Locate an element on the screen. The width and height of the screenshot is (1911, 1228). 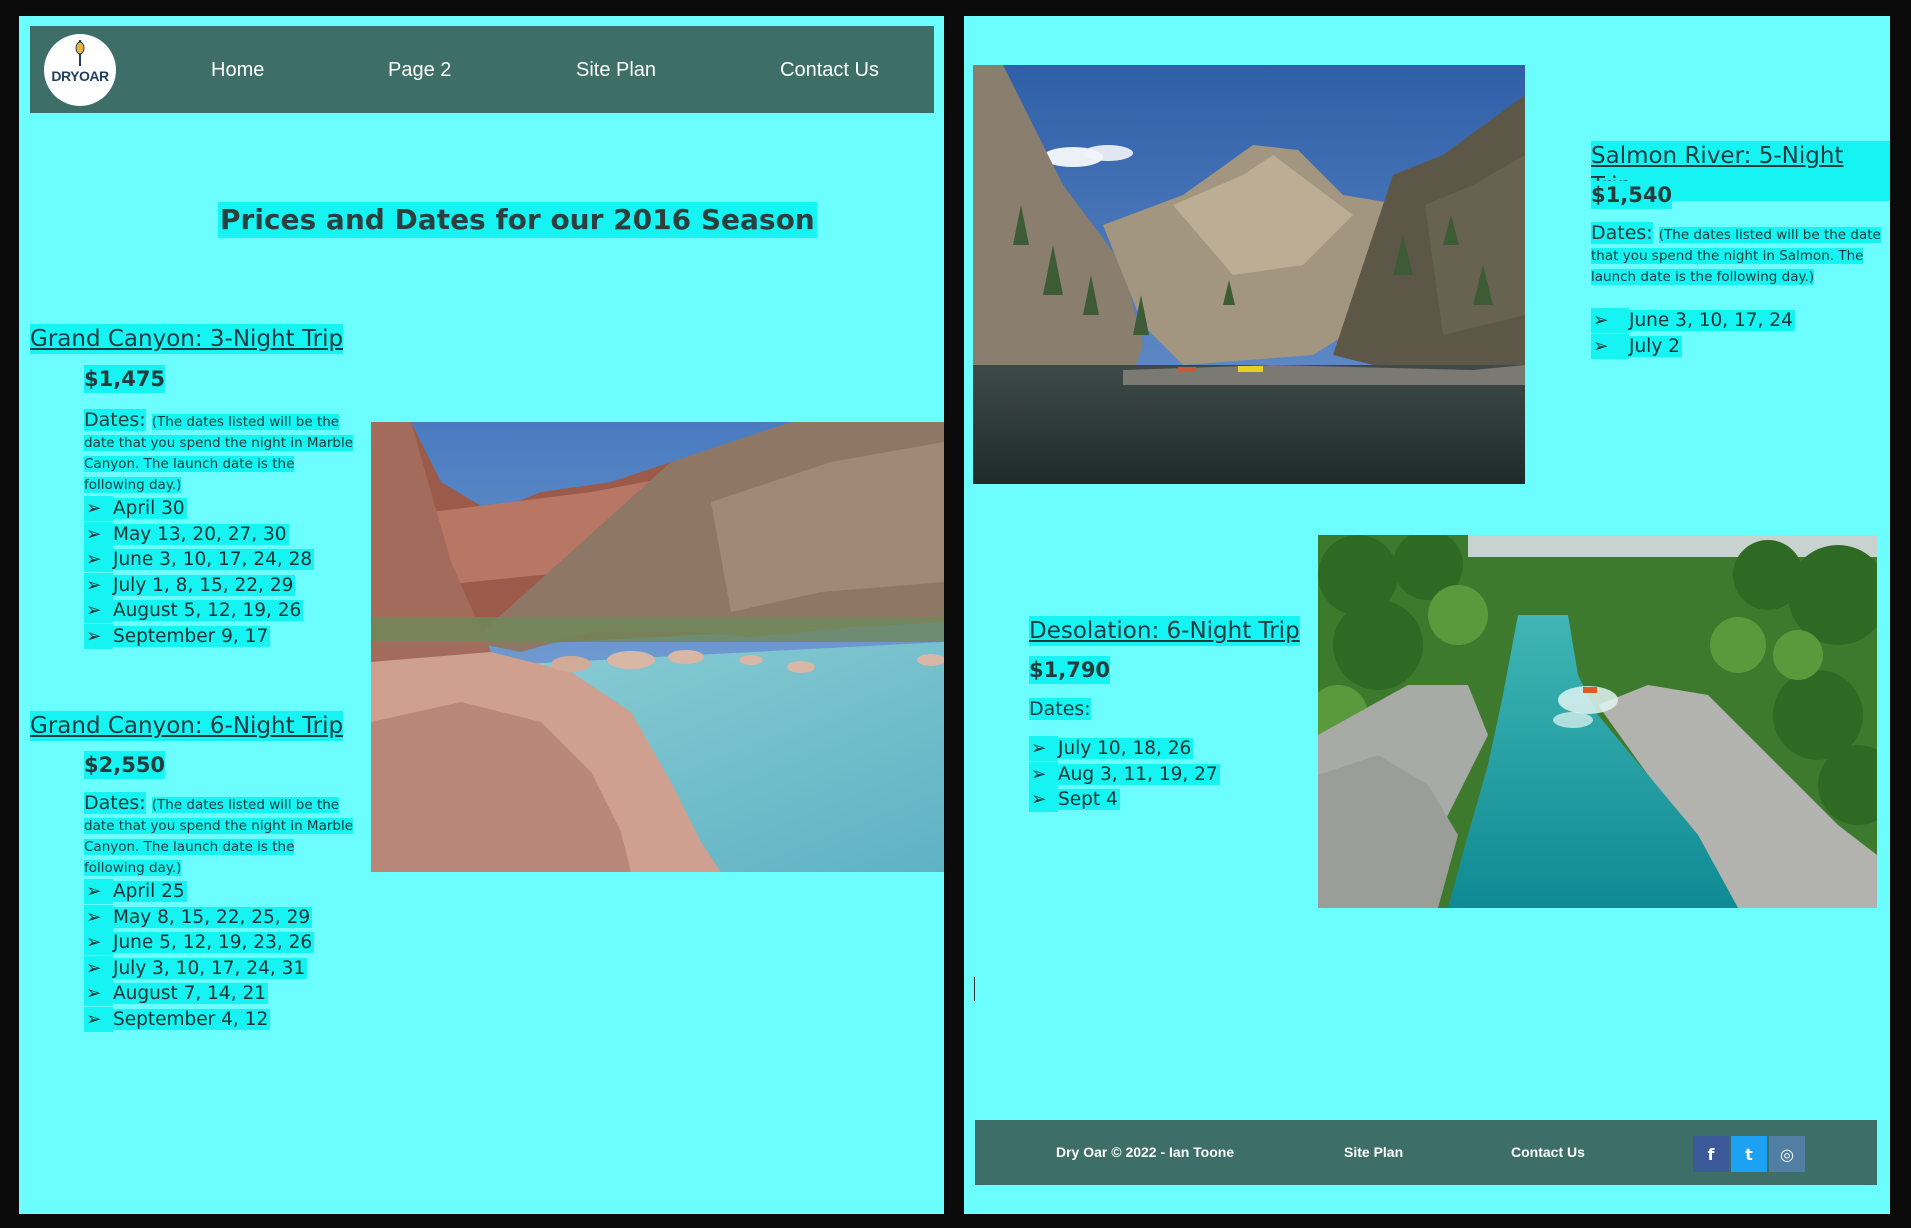
footer-contact-link: Contact Us is located at coordinates (1548, 1152).